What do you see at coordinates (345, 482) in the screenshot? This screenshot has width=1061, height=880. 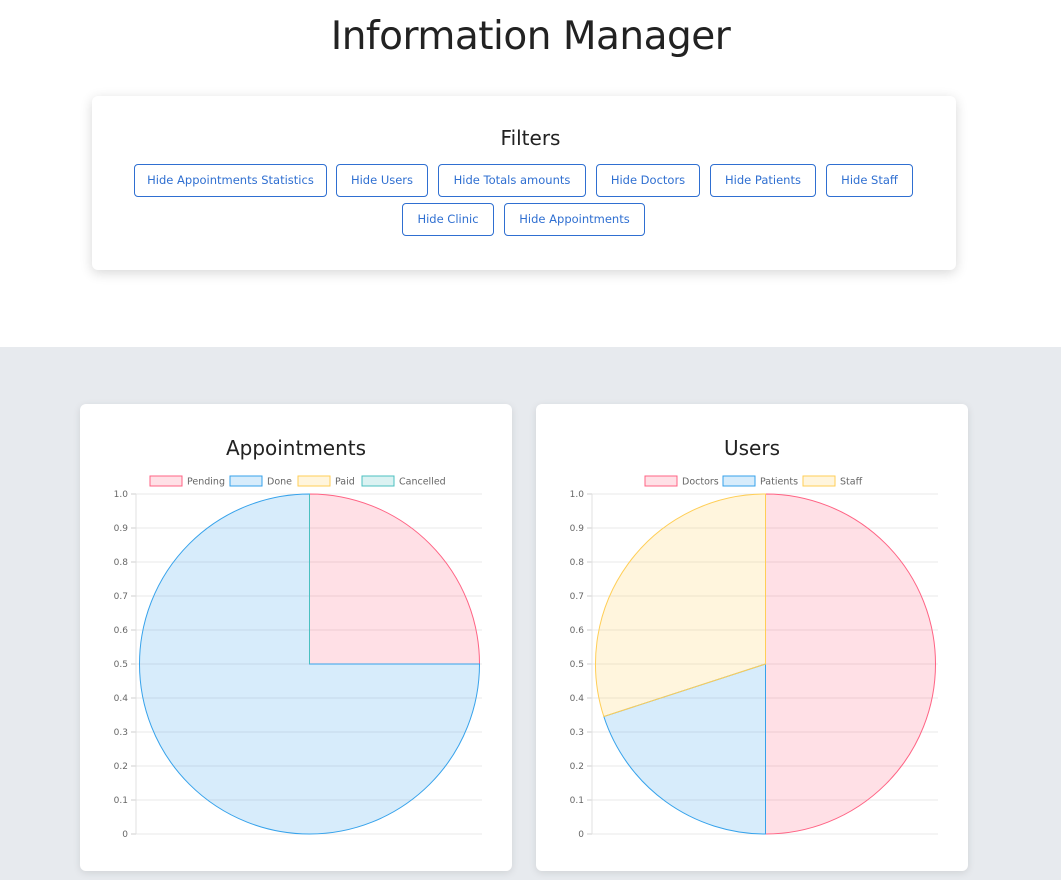 I see `legend-label: Paid` at bounding box center [345, 482].